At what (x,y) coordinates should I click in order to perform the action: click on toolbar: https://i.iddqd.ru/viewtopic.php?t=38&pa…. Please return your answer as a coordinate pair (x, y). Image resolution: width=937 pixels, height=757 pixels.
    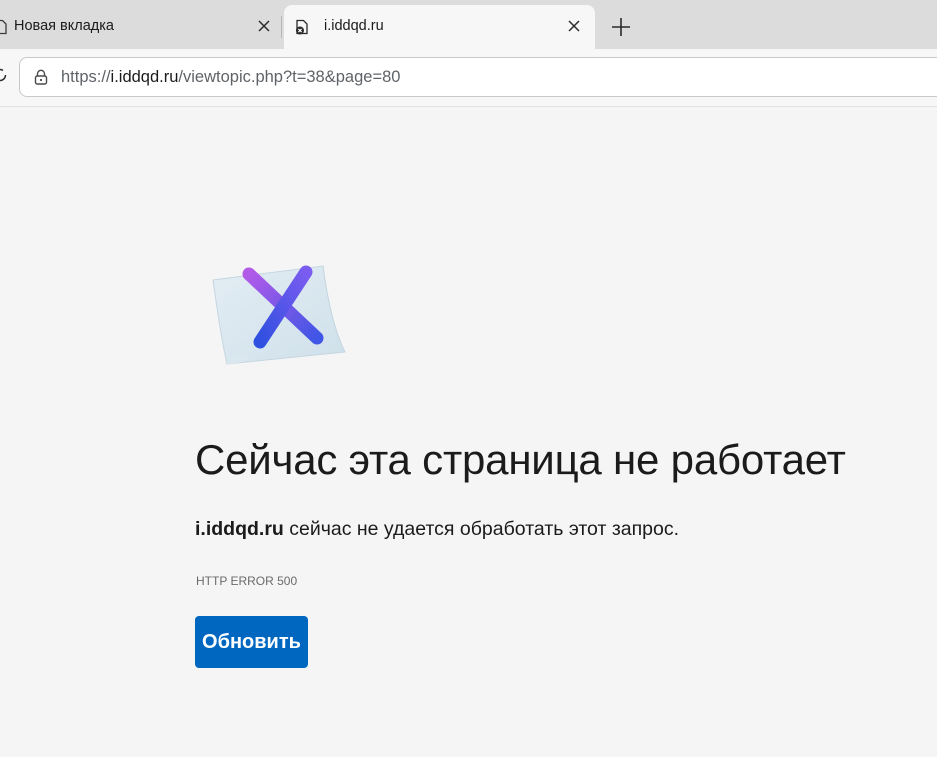
    Looking at the image, I should click on (468, 78).